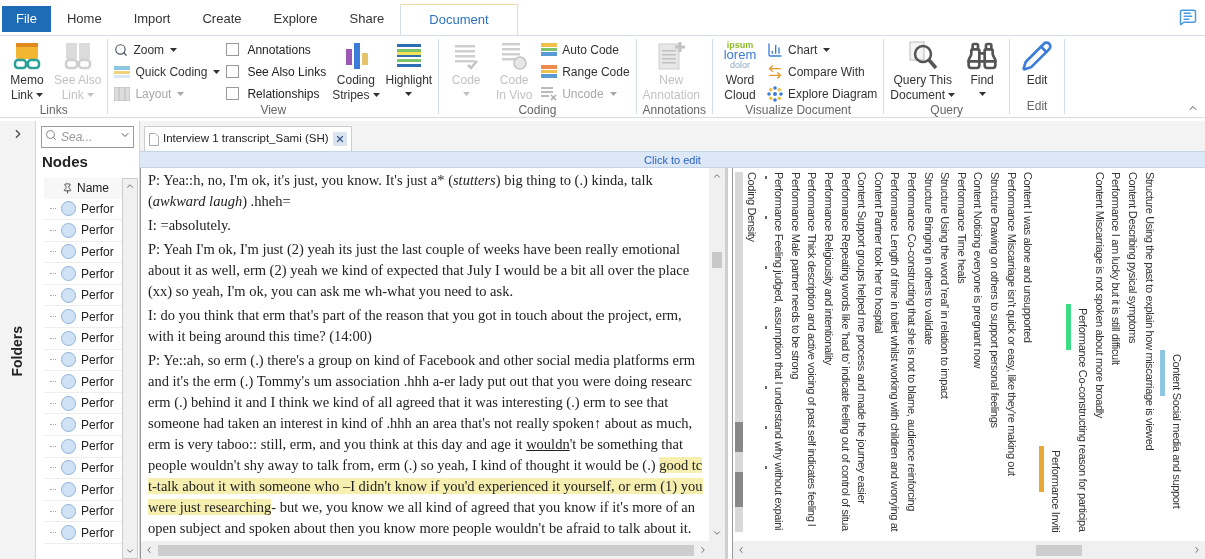 The height and width of the screenshot is (559, 1205). Describe the element at coordinates (947, 110) in the screenshot. I see `ribbon-group-label: Query` at that location.